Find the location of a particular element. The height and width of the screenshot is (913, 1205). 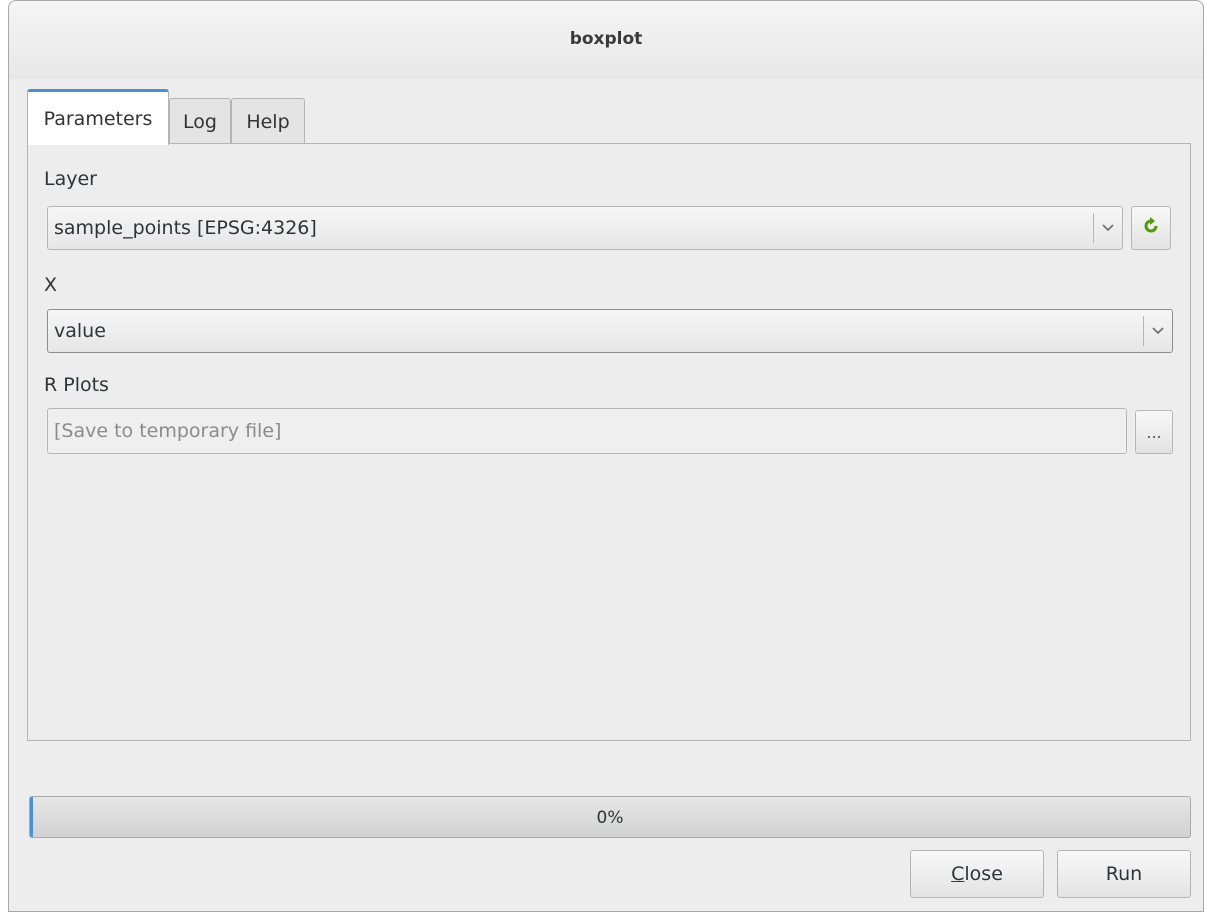

x-value: value is located at coordinates (80, 331).